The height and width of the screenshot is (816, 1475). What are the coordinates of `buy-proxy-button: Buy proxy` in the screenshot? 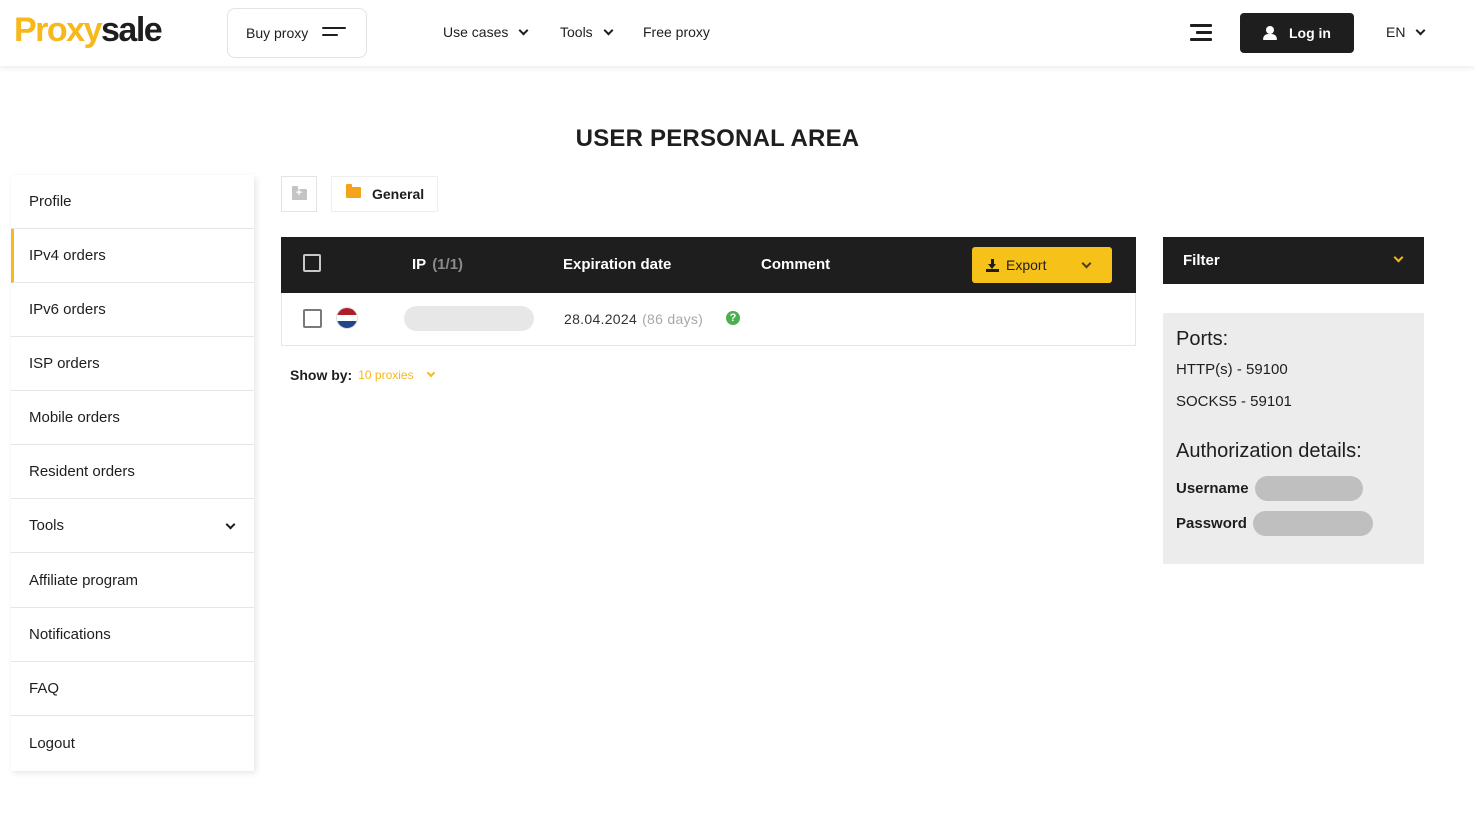 It's located at (297, 33).